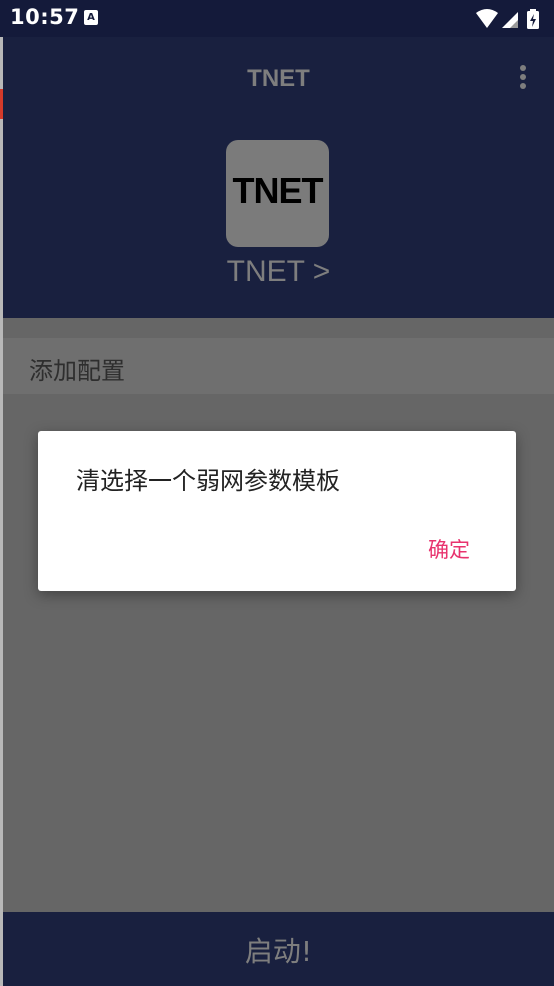  Describe the element at coordinates (45, 17) in the screenshot. I see `status-time: 10:57` at that location.